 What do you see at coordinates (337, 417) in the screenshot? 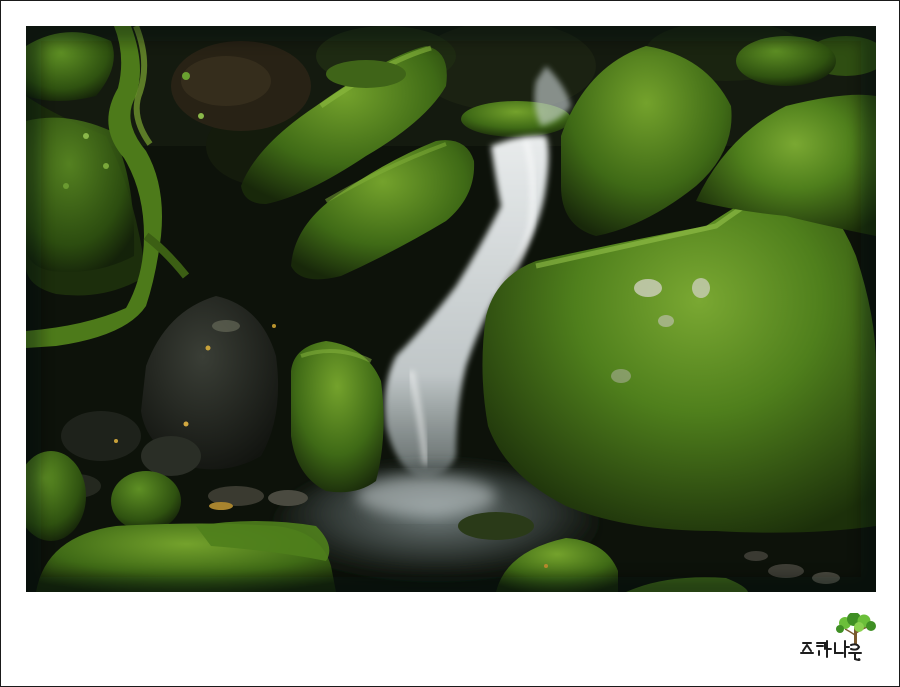
I see `mossy-rock-center` at bounding box center [337, 417].